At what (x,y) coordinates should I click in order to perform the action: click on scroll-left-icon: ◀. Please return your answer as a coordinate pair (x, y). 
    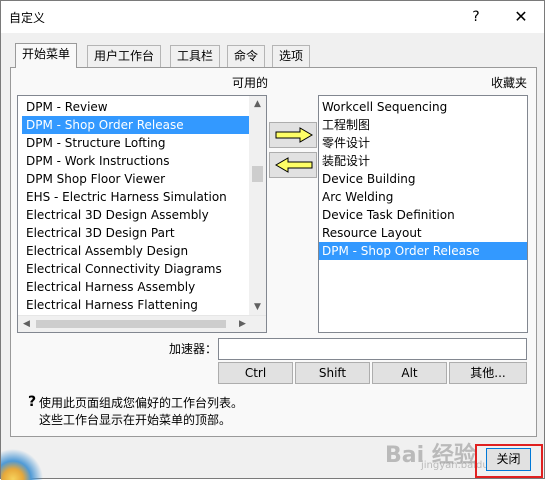
    Looking at the image, I should click on (26, 324).